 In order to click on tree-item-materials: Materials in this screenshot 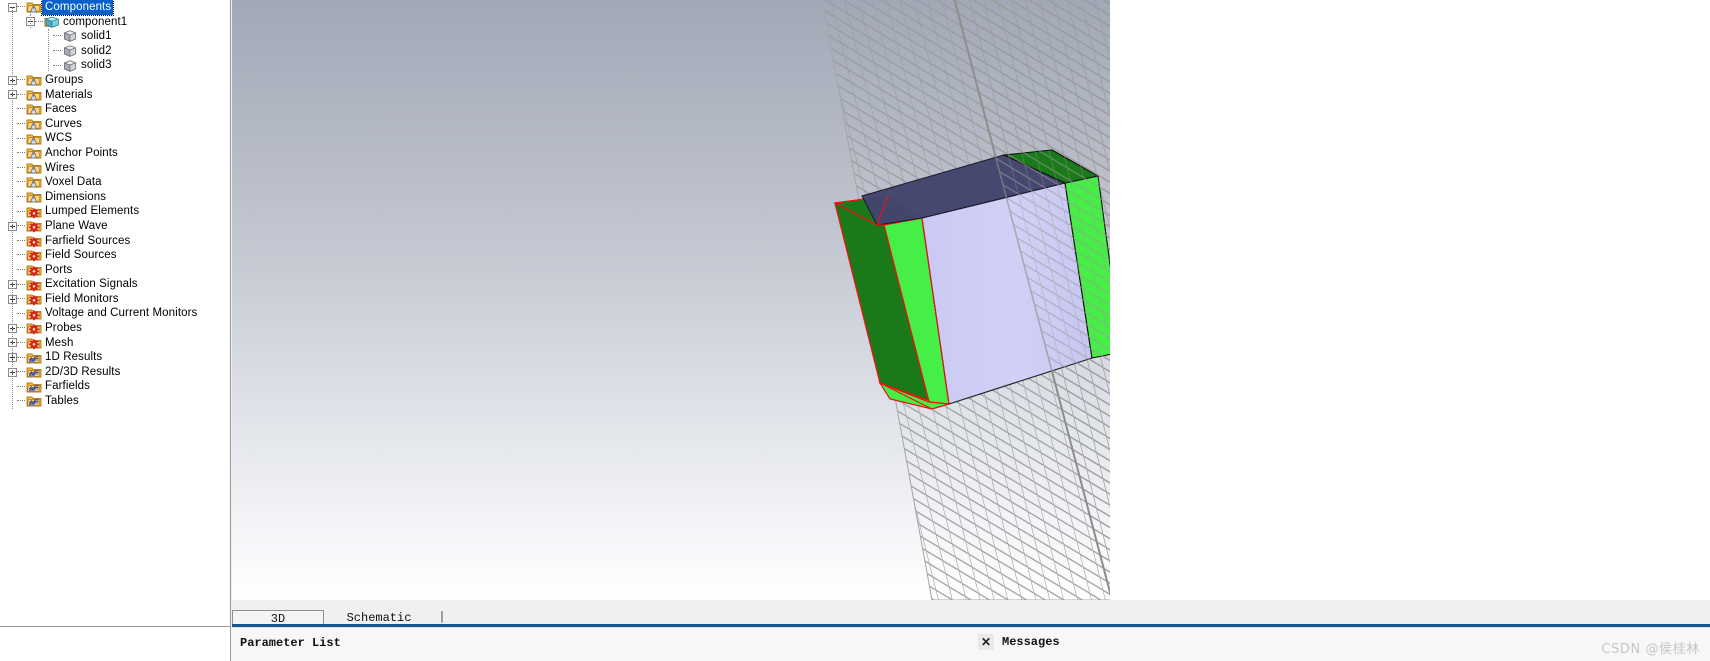, I will do `click(115, 95)`.